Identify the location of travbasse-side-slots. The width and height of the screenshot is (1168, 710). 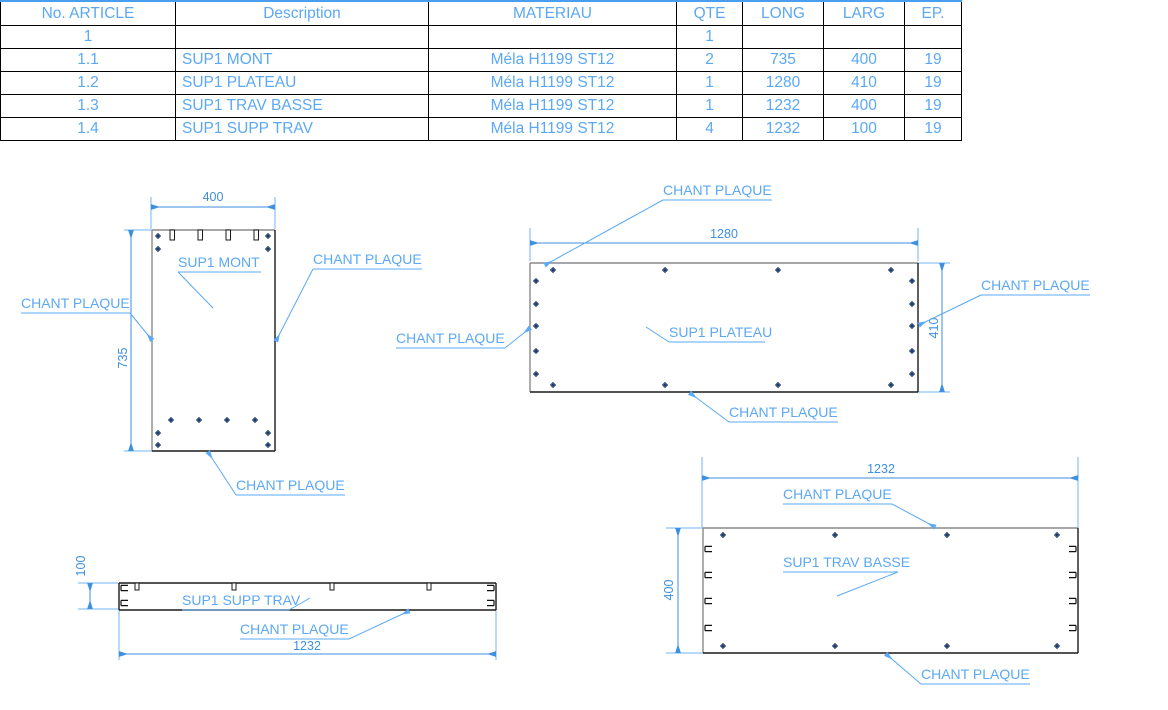
(890, 588).